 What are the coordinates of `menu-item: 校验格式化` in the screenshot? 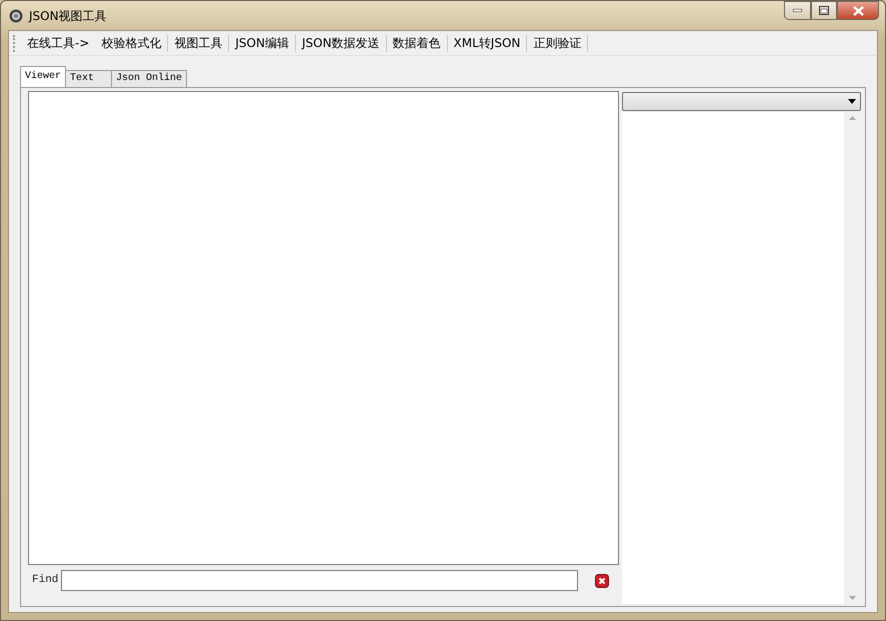 It's located at (131, 43).